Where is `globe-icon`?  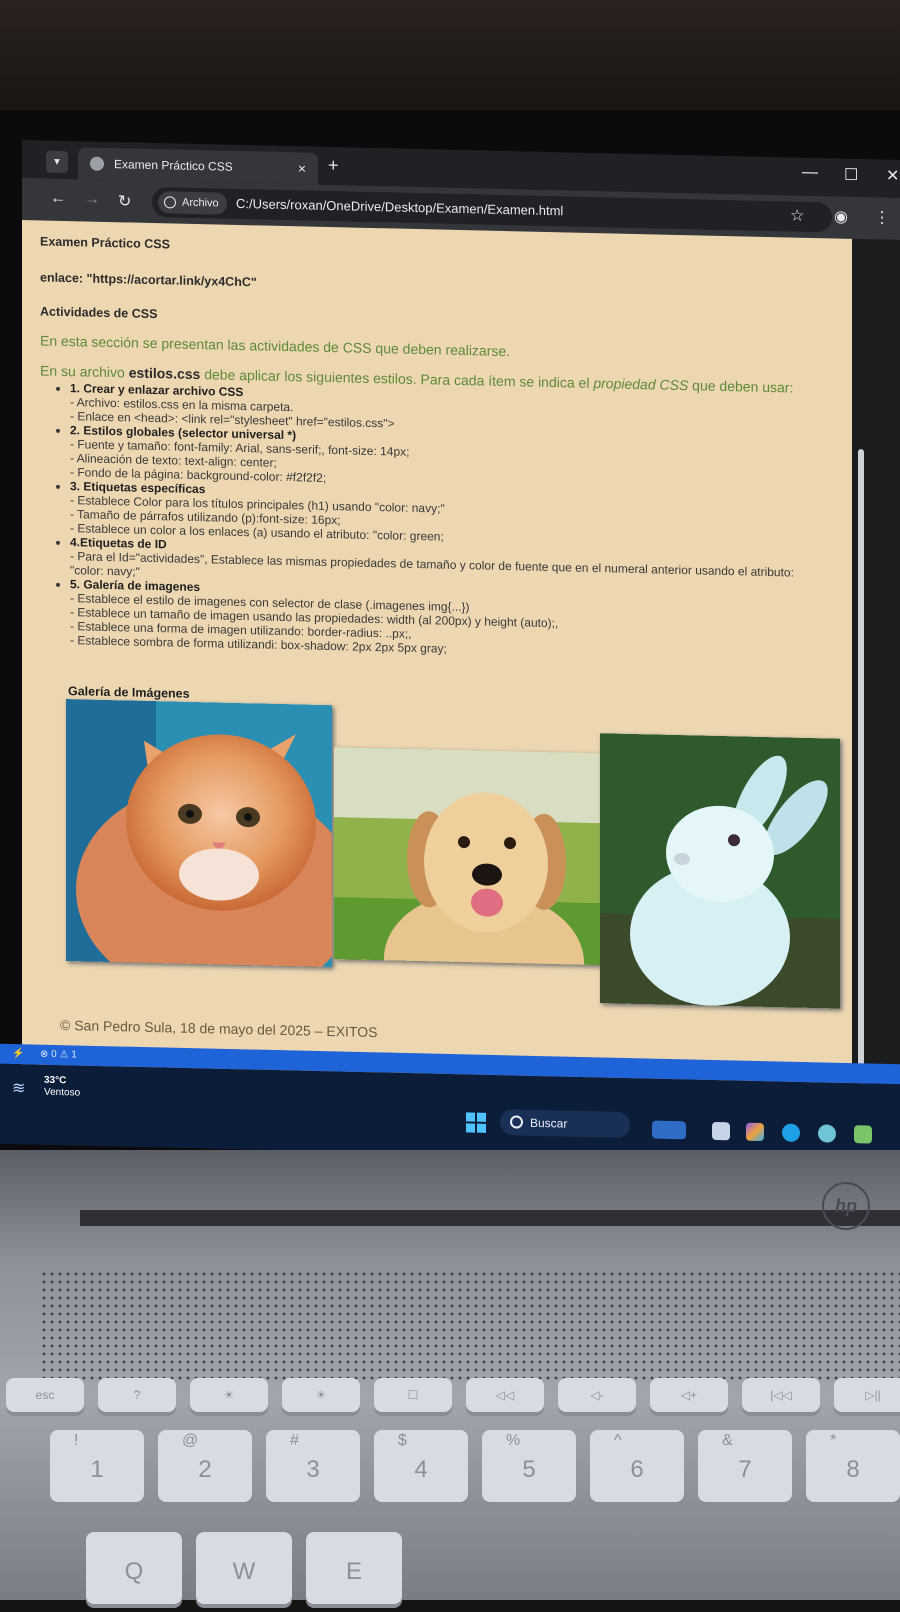
globe-icon is located at coordinates (97, 163).